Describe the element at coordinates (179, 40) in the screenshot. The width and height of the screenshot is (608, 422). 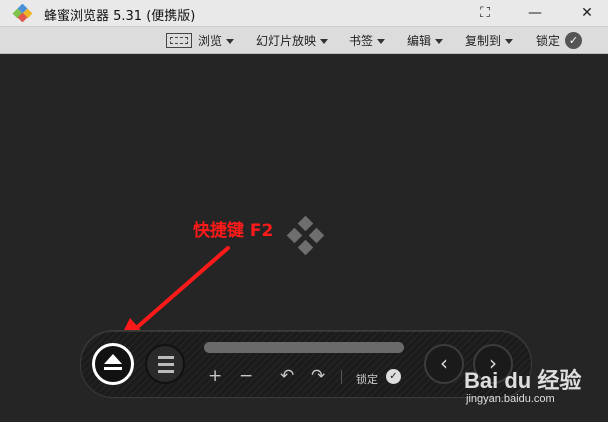
I see `view-mode-icon` at that location.